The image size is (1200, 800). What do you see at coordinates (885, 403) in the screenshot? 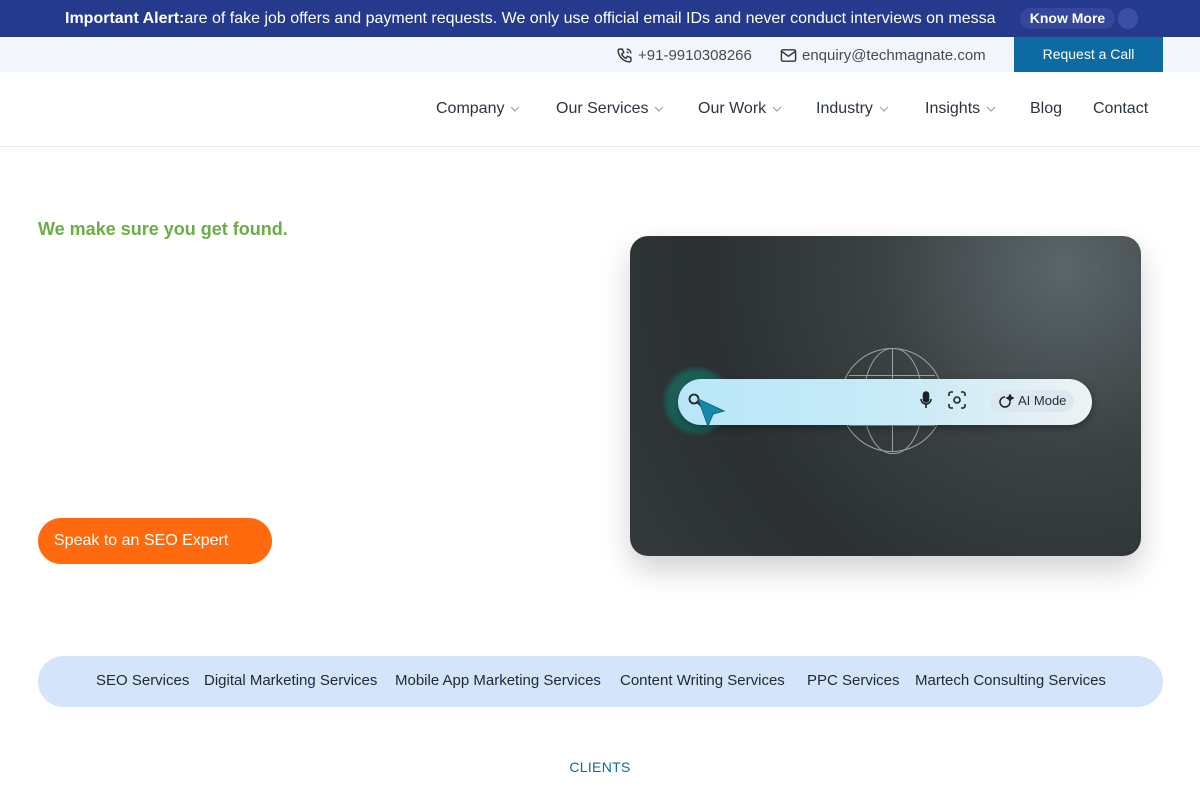
I see `search-bar-mock: AI Mode` at bounding box center [885, 403].